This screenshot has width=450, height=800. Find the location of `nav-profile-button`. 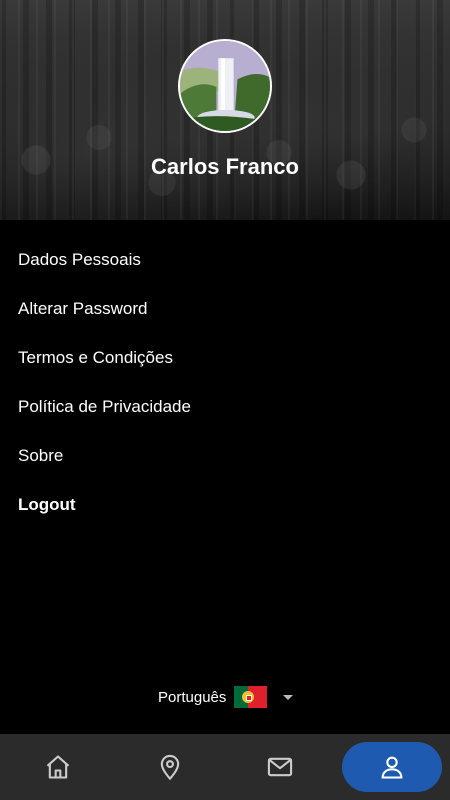

nav-profile-button is located at coordinates (392, 767).